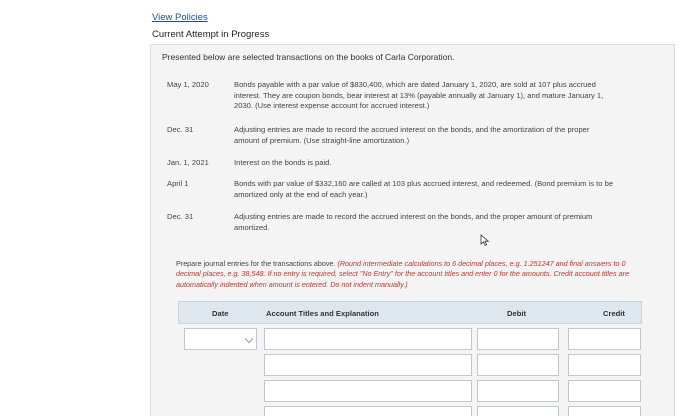  I want to click on attempt-status: Current Attempt in Progress, so click(211, 34).